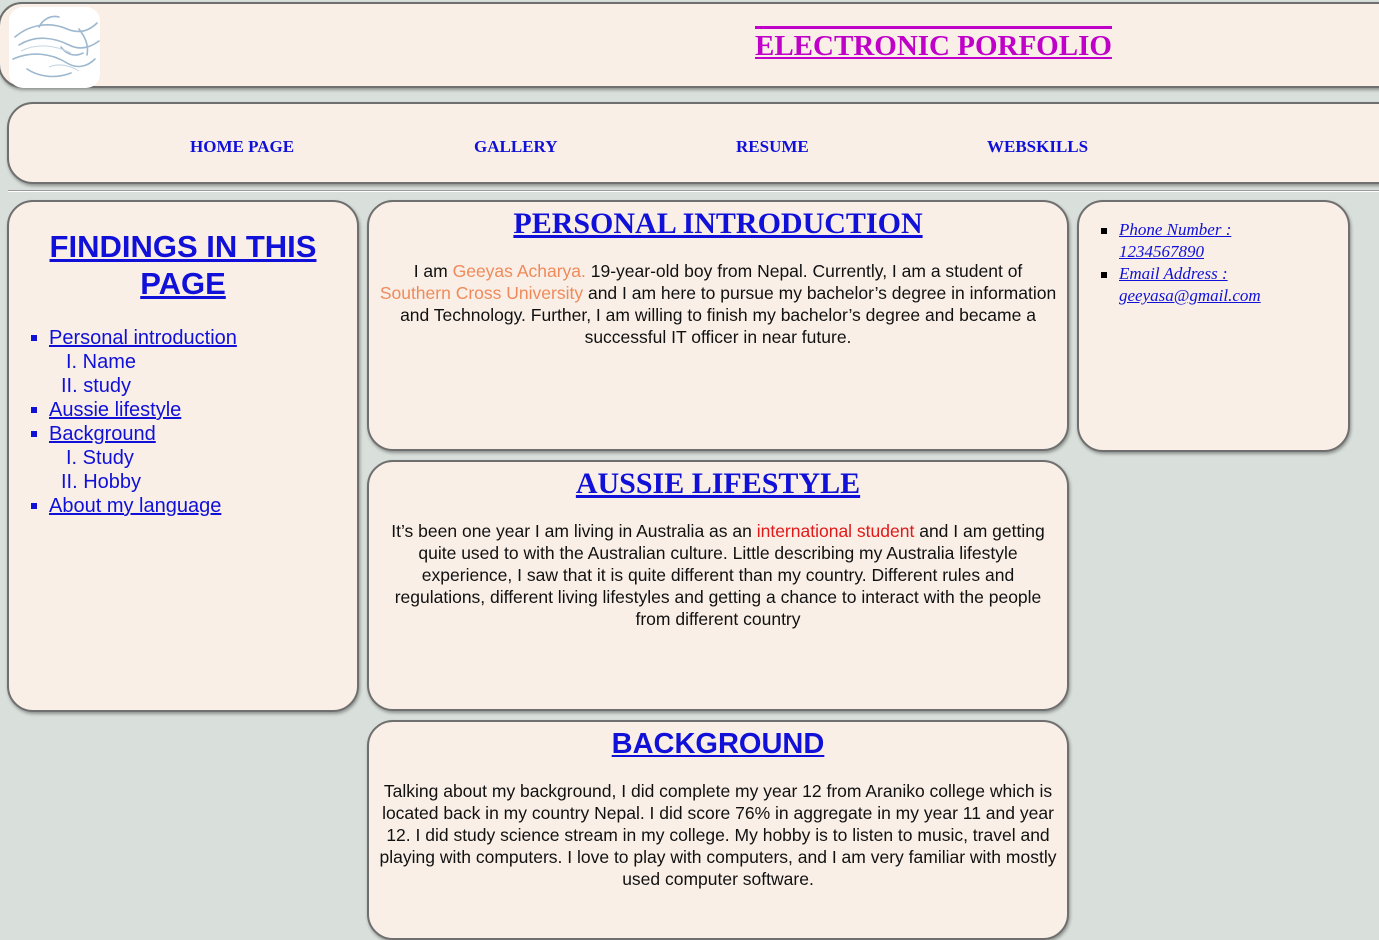 The image size is (1379, 940). I want to click on intro-name: Geeyas Acharya., so click(519, 271).